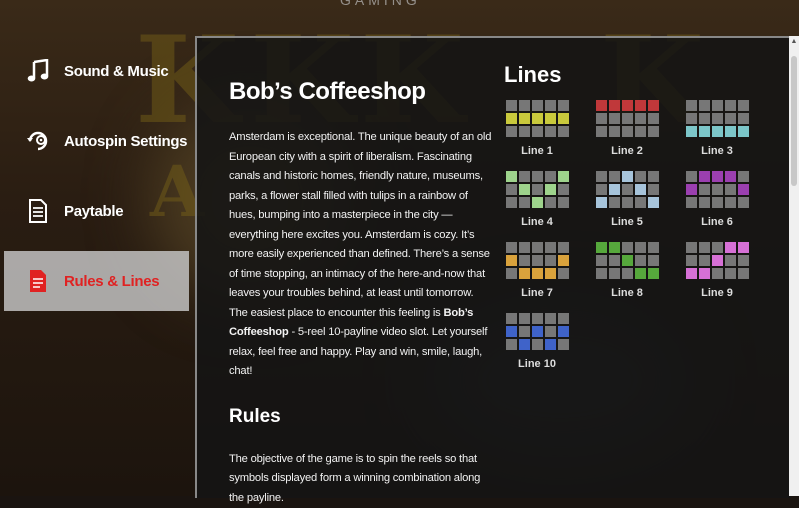 The image size is (799, 508). Describe the element at coordinates (537, 270) in the screenshot. I see `payline-card: Line 7` at that location.